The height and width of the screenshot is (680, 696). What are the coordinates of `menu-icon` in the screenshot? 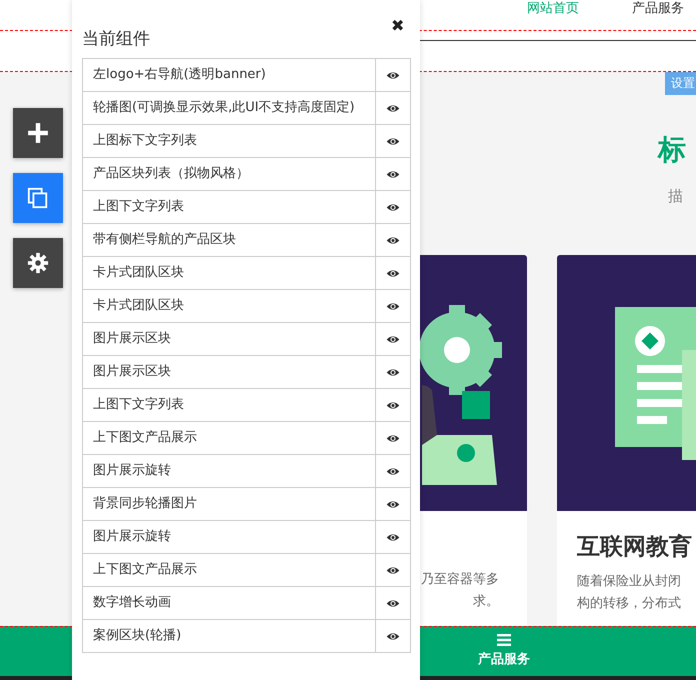 It's located at (504, 640).